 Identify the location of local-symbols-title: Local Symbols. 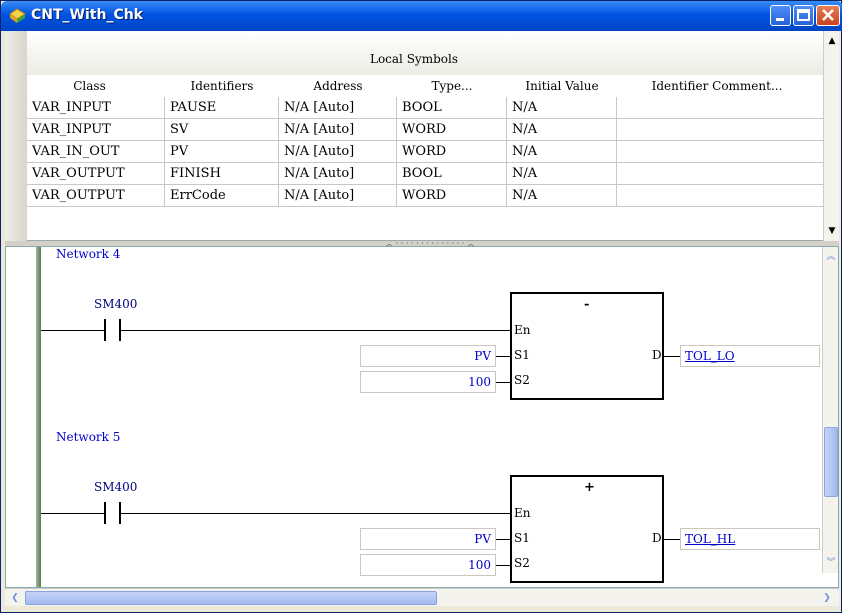
(413, 59).